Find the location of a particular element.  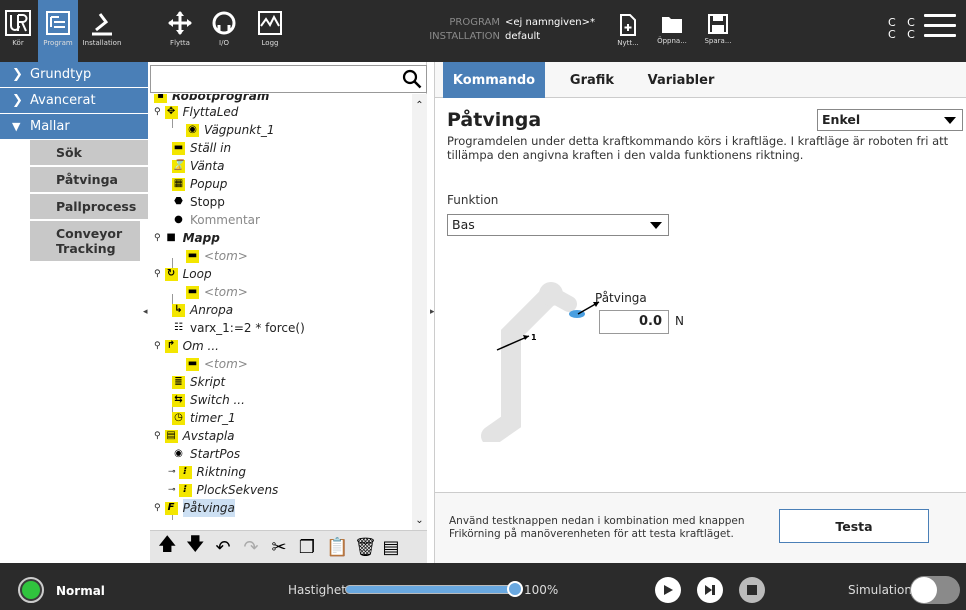

destack-icon: ▤ is located at coordinates (171, 436).